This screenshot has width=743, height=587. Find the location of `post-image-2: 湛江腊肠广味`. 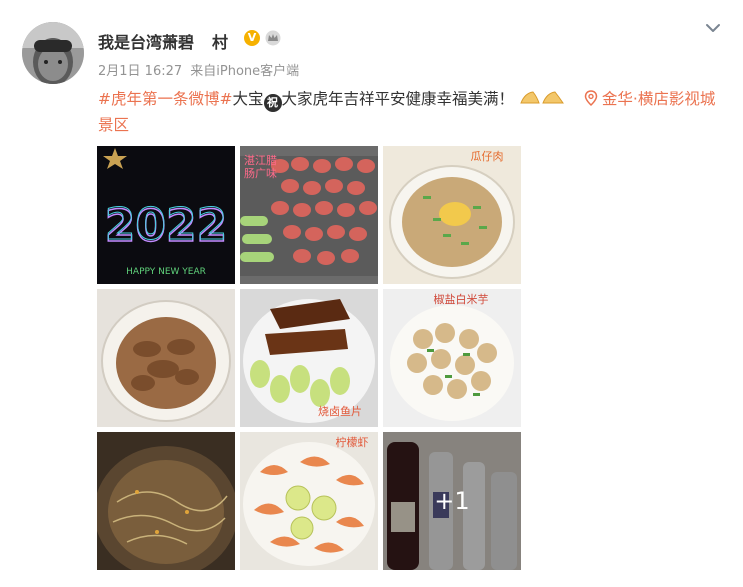

post-image-2: 湛江腊肠广味 is located at coordinates (309, 215).